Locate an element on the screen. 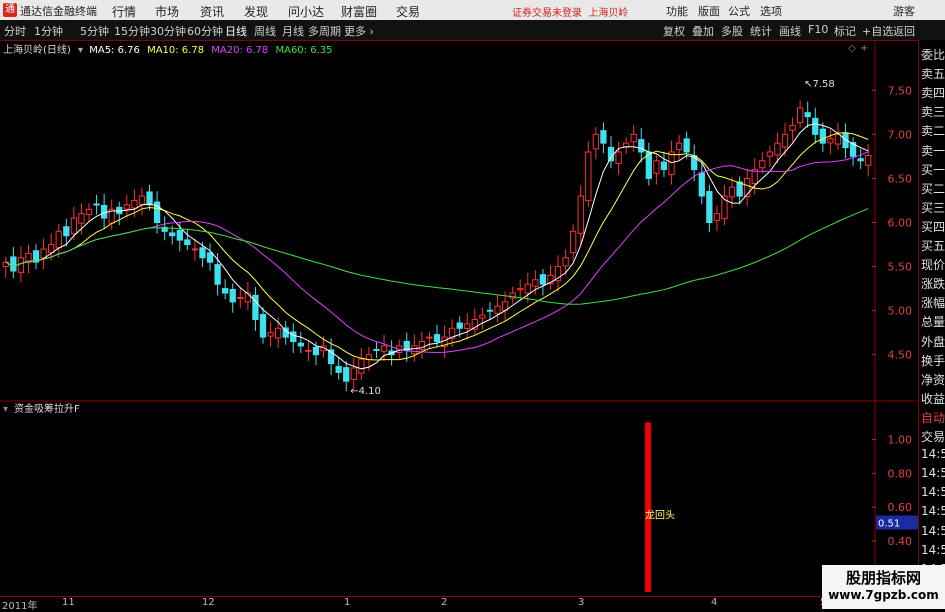 The height and width of the screenshot is (612, 945). side-panel-item: 收益 is located at coordinates (933, 398).